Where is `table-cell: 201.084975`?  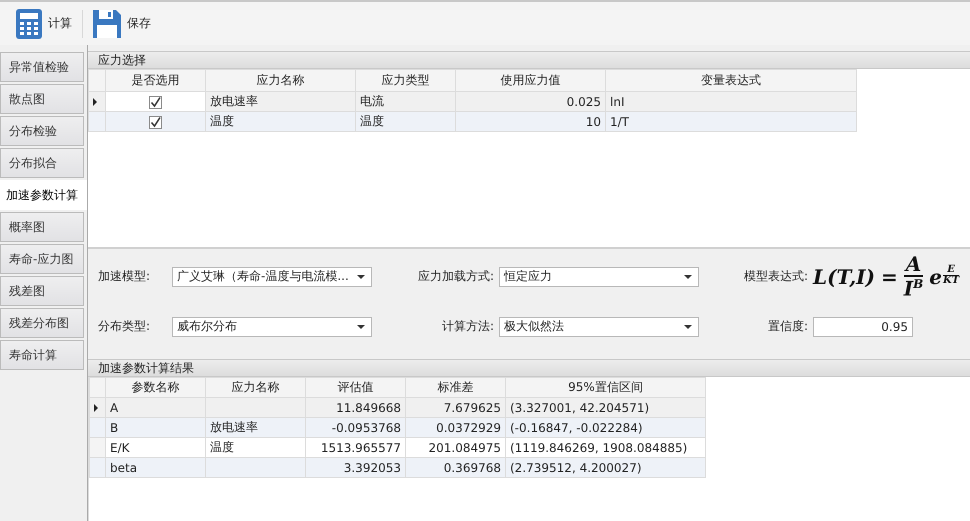 table-cell: 201.084975 is located at coordinates (456, 448).